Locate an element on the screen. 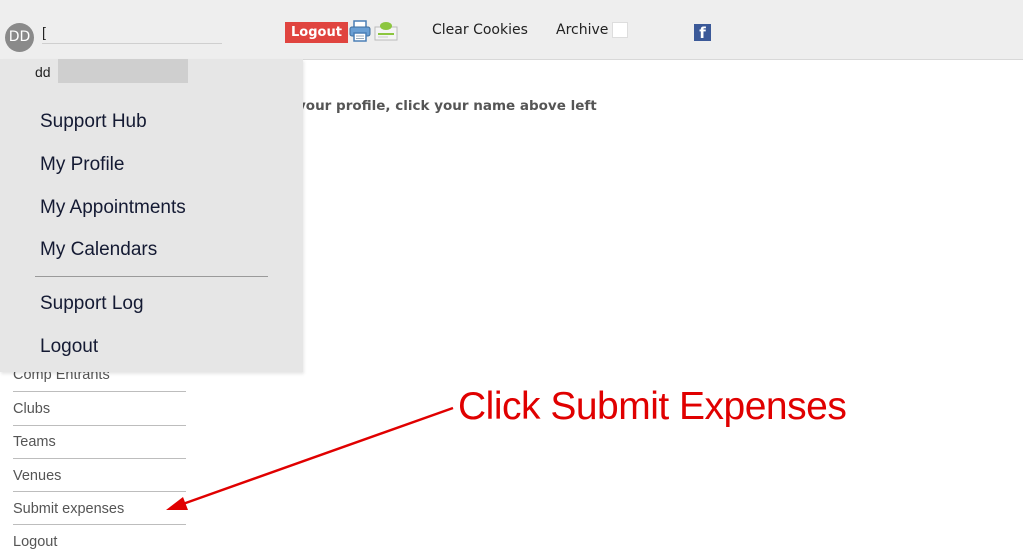 This screenshot has height=551, width=1023. side-menu-item-submit-expenses: Submit expenses is located at coordinates (99, 509).